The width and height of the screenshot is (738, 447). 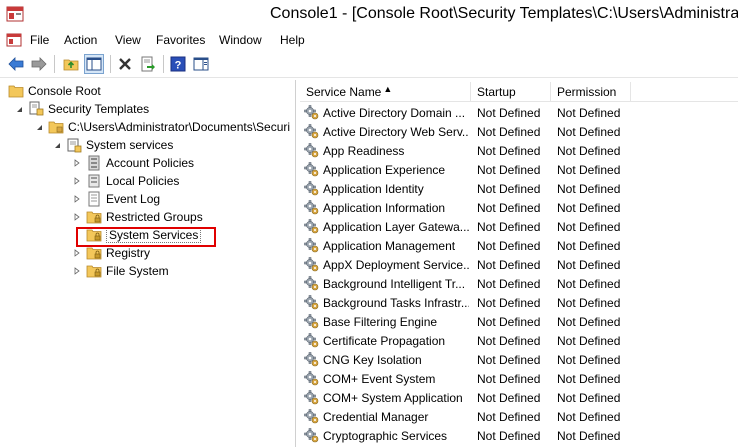 I want to click on delete-icon, so click(x=125, y=64).